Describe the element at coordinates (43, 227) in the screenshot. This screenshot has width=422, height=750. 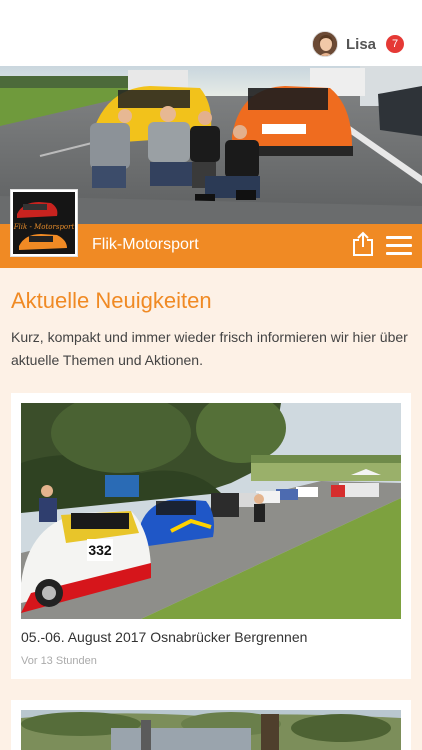
I see `logo-text: Flik - Motorsport` at that location.